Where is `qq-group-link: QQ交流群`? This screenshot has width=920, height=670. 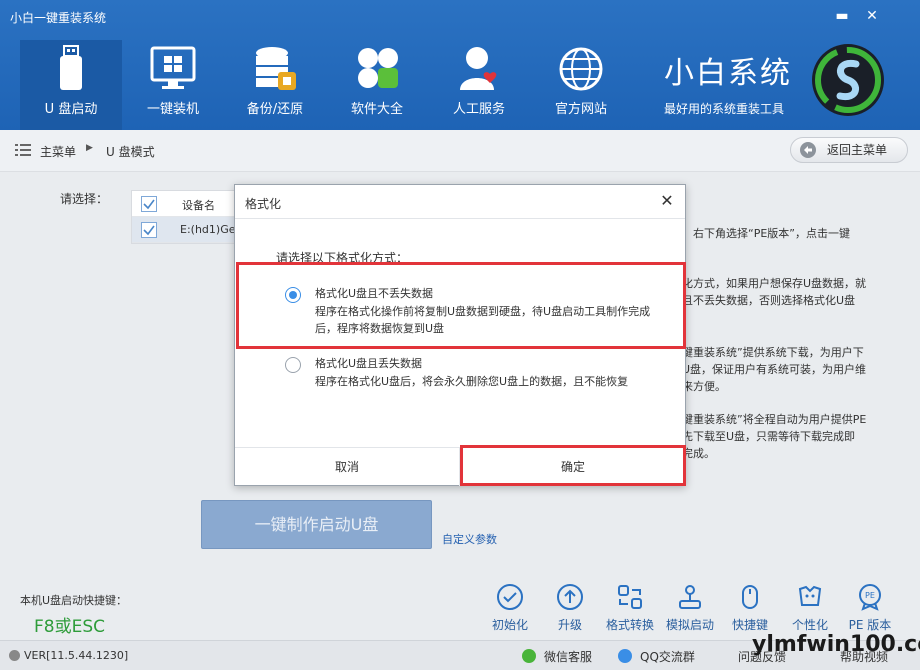 qq-group-link: QQ交流群 is located at coordinates (667, 656).